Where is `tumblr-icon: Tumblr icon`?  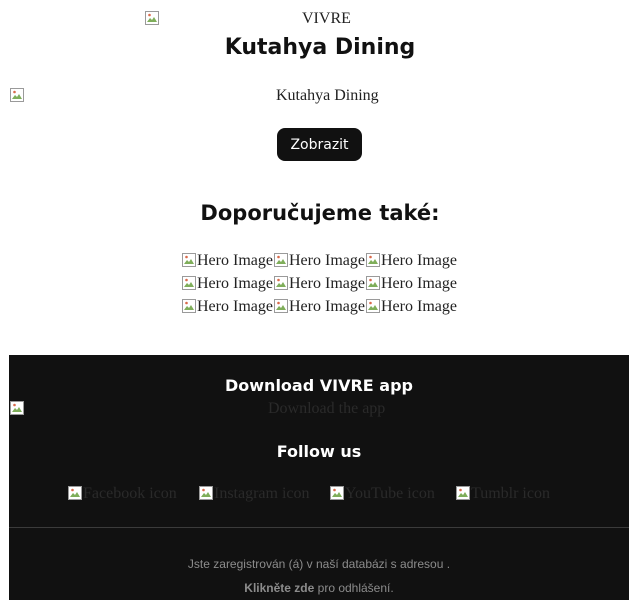
tumblr-icon: Tumblr icon is located at coordinates (505, 494).